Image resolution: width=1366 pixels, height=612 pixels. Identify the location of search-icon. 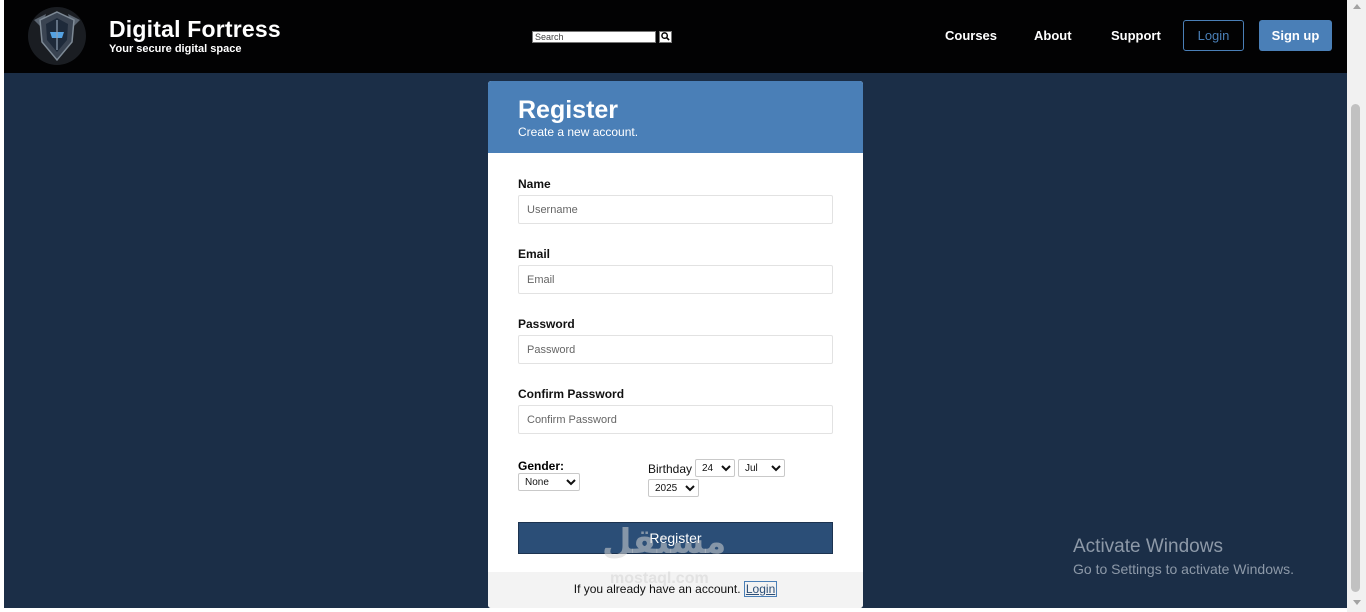
(665, 36).